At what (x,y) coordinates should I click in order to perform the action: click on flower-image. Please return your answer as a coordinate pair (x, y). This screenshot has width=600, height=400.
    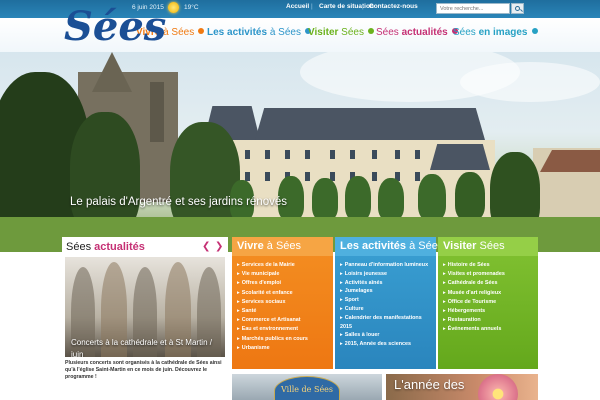
    Looking at the image, I should click on (498, 387).